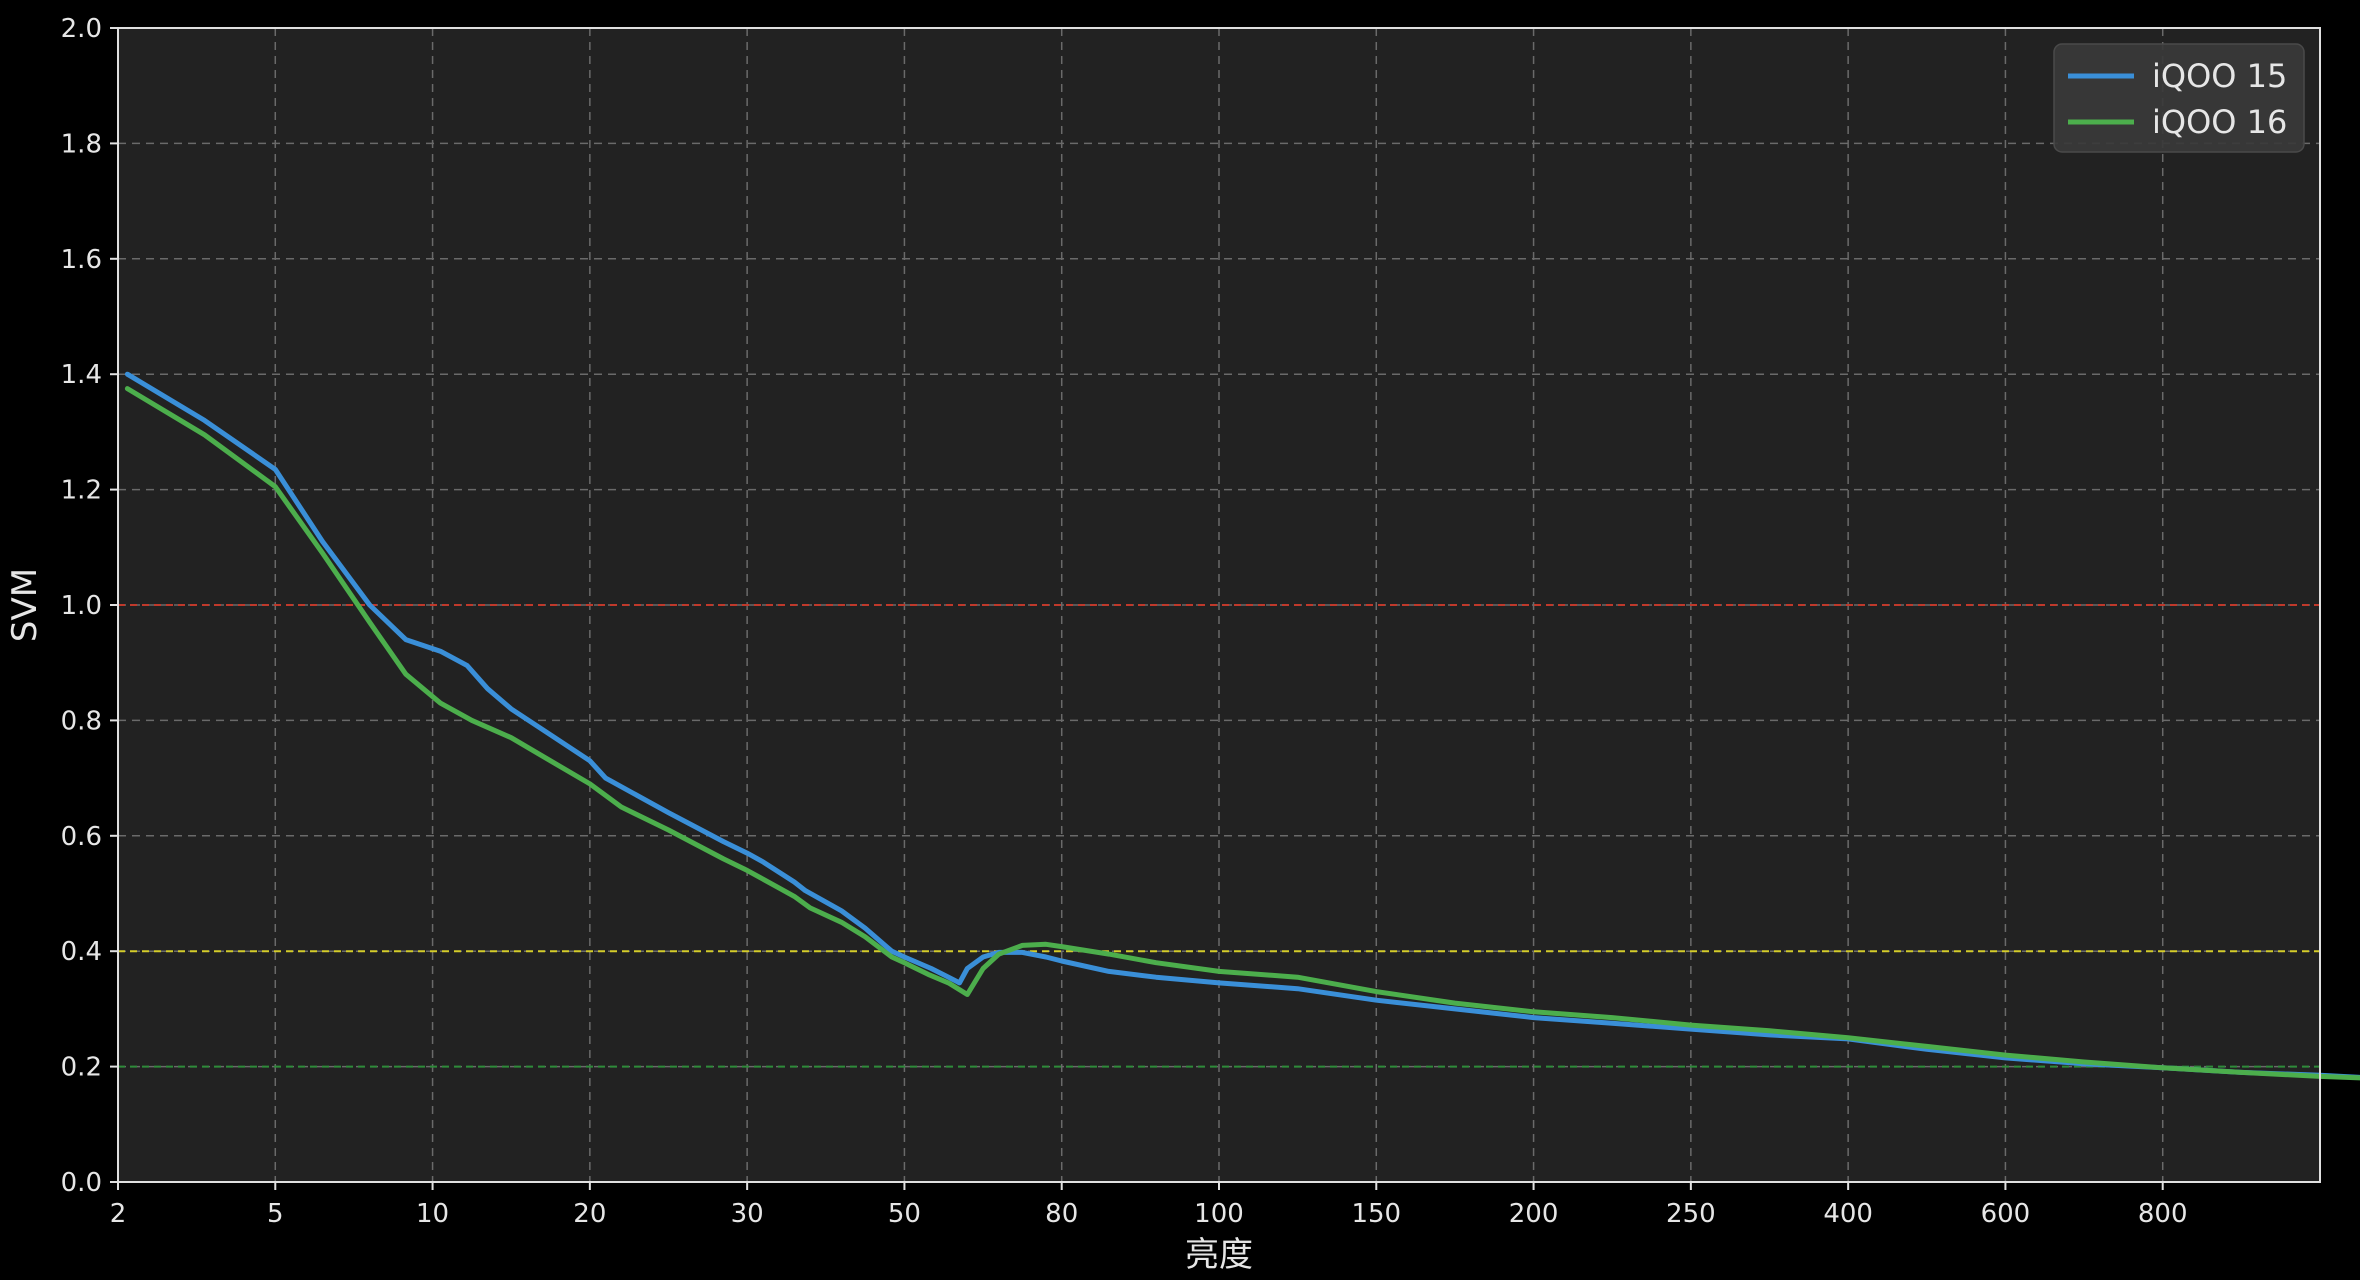 This screenshot has height=1280, width=2360. I want to click on y-tick-label: 0.6, so click(81, 837).